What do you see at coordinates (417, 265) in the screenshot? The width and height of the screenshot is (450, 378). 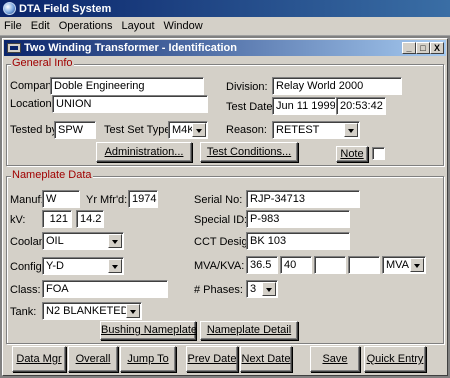 I see `mva-unit-dropdown-icon` at bounding box center [417, 265].